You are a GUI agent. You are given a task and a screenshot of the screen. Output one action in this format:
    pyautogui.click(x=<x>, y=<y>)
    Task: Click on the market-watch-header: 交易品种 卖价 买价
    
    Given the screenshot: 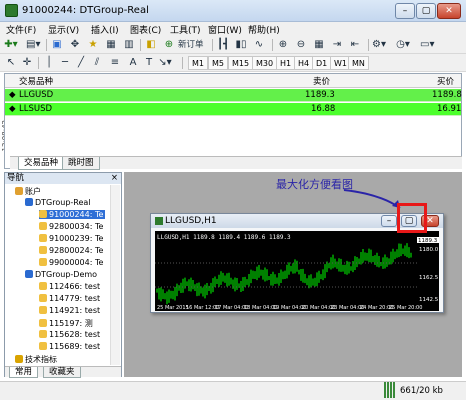 What is the action you would take?
    pyautogui.click(x=233, y=81)
    